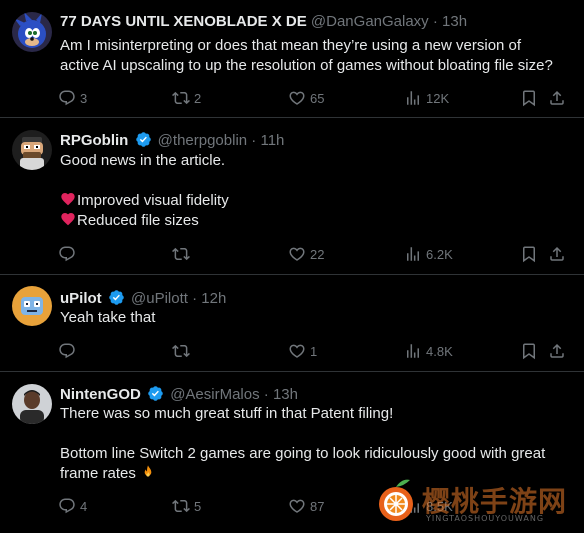 The width and height of the screenshot is (584, 533). What do you see at coordinates (317, 254) in the screenshot?
I see `like-count: 22` at bounding box center [317, 254].